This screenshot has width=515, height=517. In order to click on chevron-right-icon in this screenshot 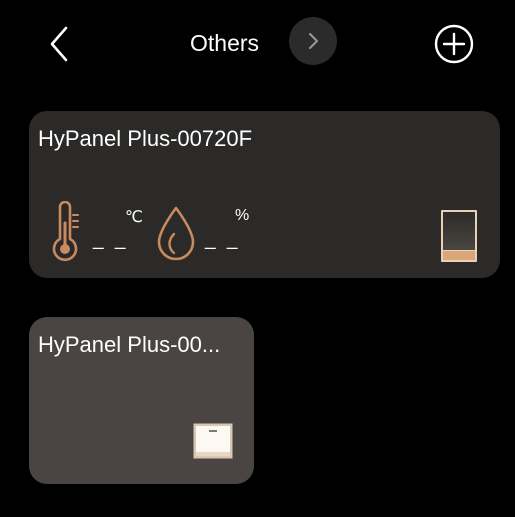, I will do `click(313, 41)`.